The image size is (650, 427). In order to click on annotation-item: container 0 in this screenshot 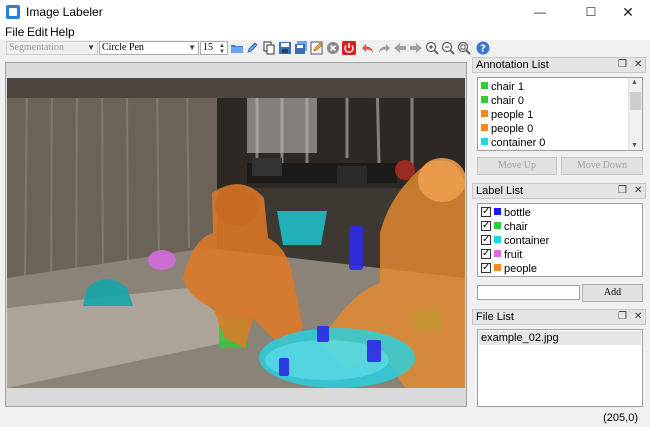, I will do `click(513, 143)`.